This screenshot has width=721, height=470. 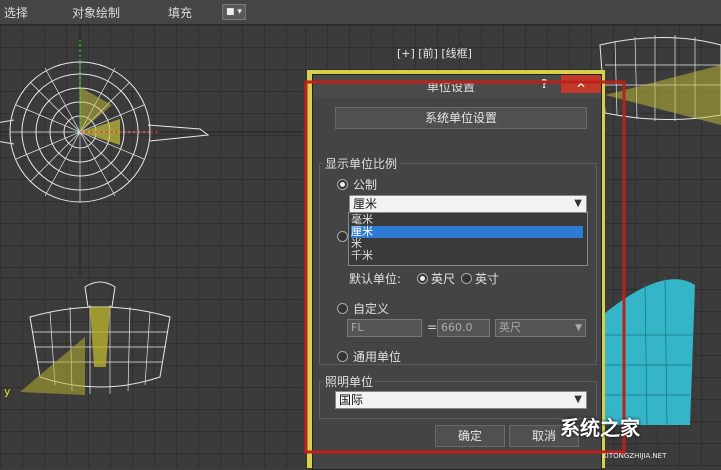 What do you see at coordinates (434, 53) in the screenshot?
I see `viewport-front-label: [+] [前] [线框]` at bounding box center [434, 53].